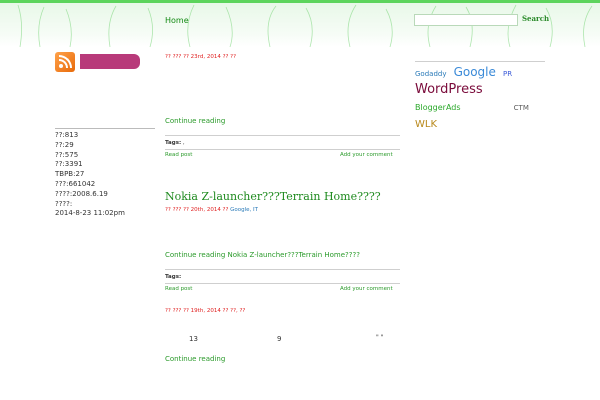 The height and width of the screenshot is (400, 600). Describe the element at coordinates (449, 89) in the screenshot. I see `tag-link: WordPress` at that location.